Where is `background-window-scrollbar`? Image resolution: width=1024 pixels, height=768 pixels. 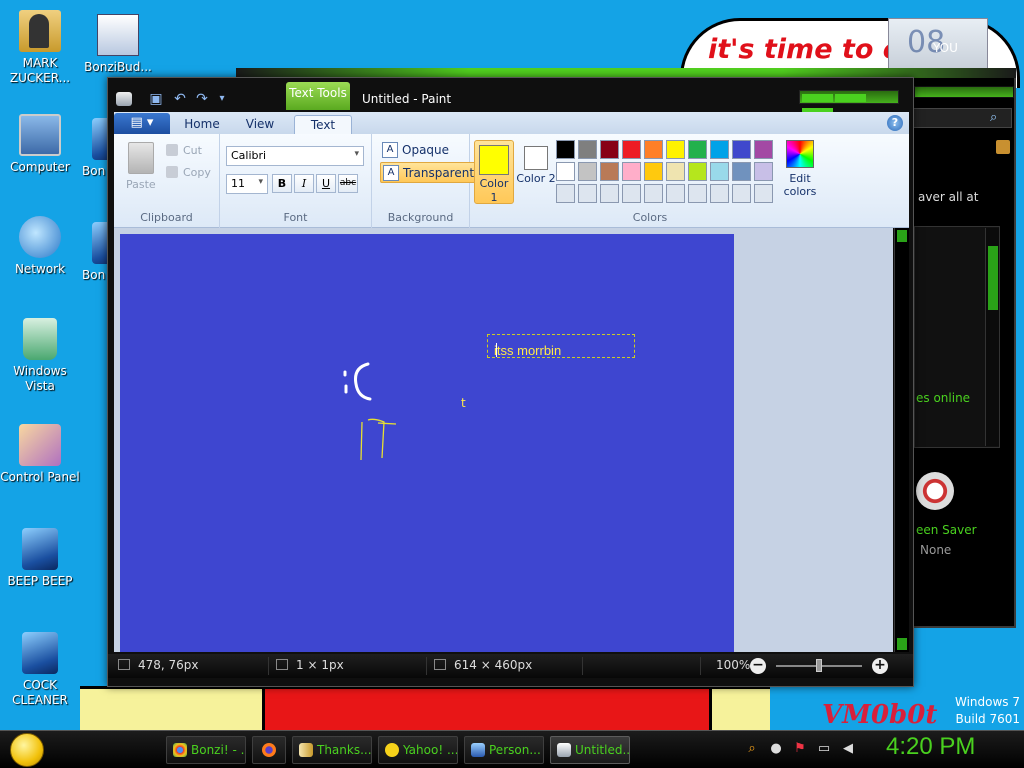
background-window-scrollbar is located at coordinates (992, 337).